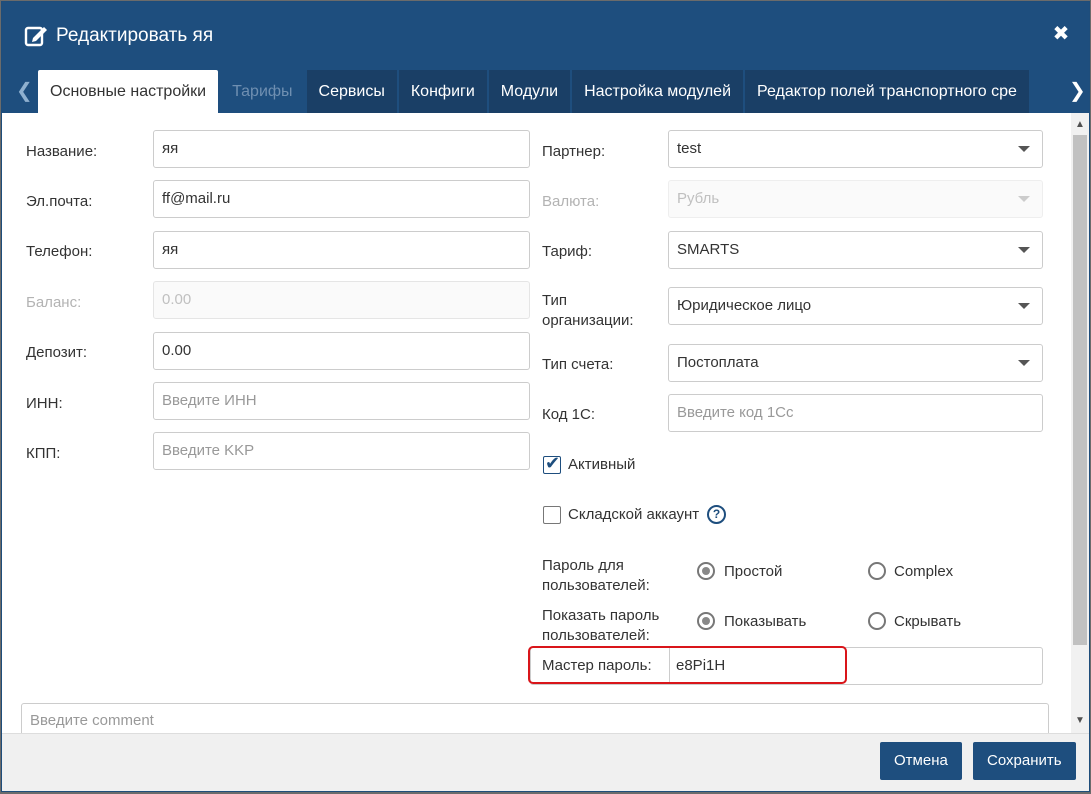 The height and width of the screenshot is (794, 1091). Describe the element at coordinates (341, 351) in the screenshot. I see `deposit-input: 0.00` at that location.